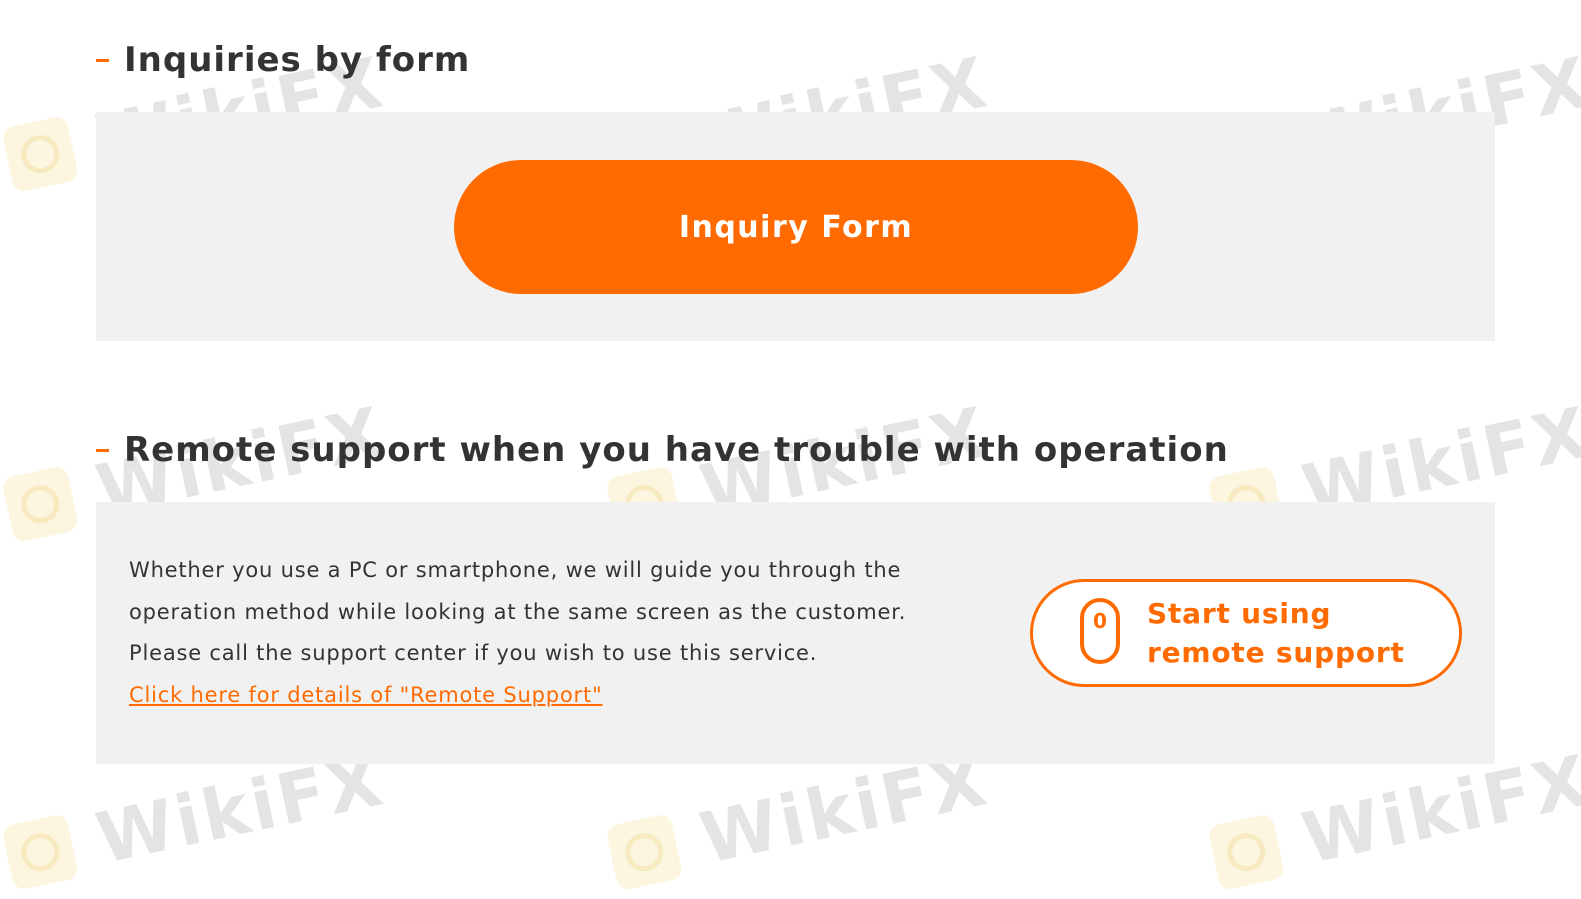  I want to click on section-heading-inquiries-by-form: Inquiries by form, so click(283, 60).